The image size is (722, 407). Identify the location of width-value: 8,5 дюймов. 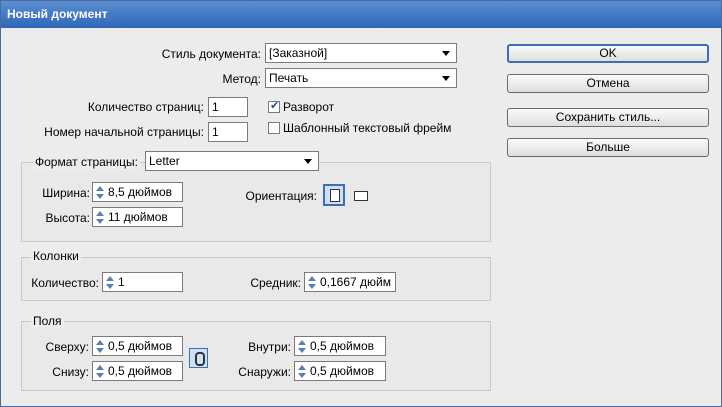
(140, 192).